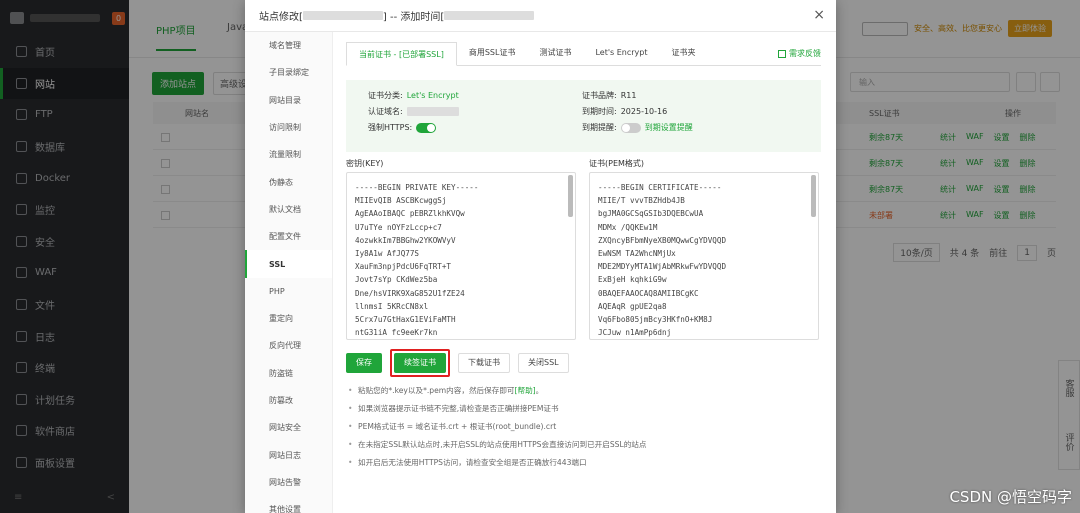 This screenshot has width=1080, height=513. Describe the element at coordinates (805, 53) in the screenshot. I see `feedback-label: 需求反馈` at that location.